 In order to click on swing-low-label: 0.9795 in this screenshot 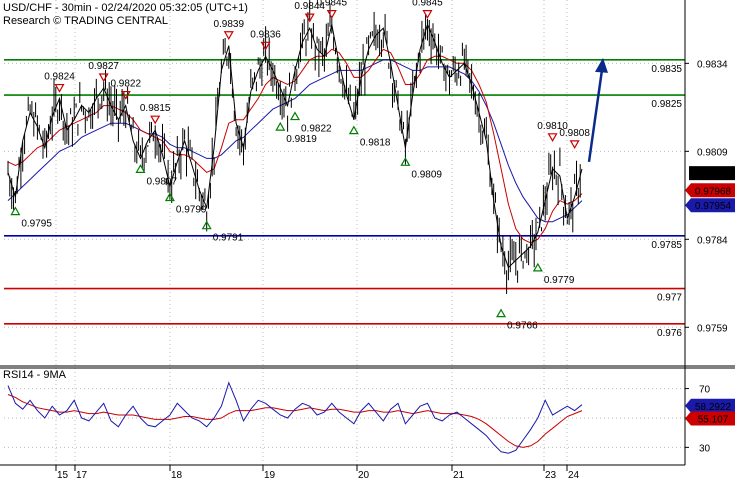, I will do `click(36, 224)`.